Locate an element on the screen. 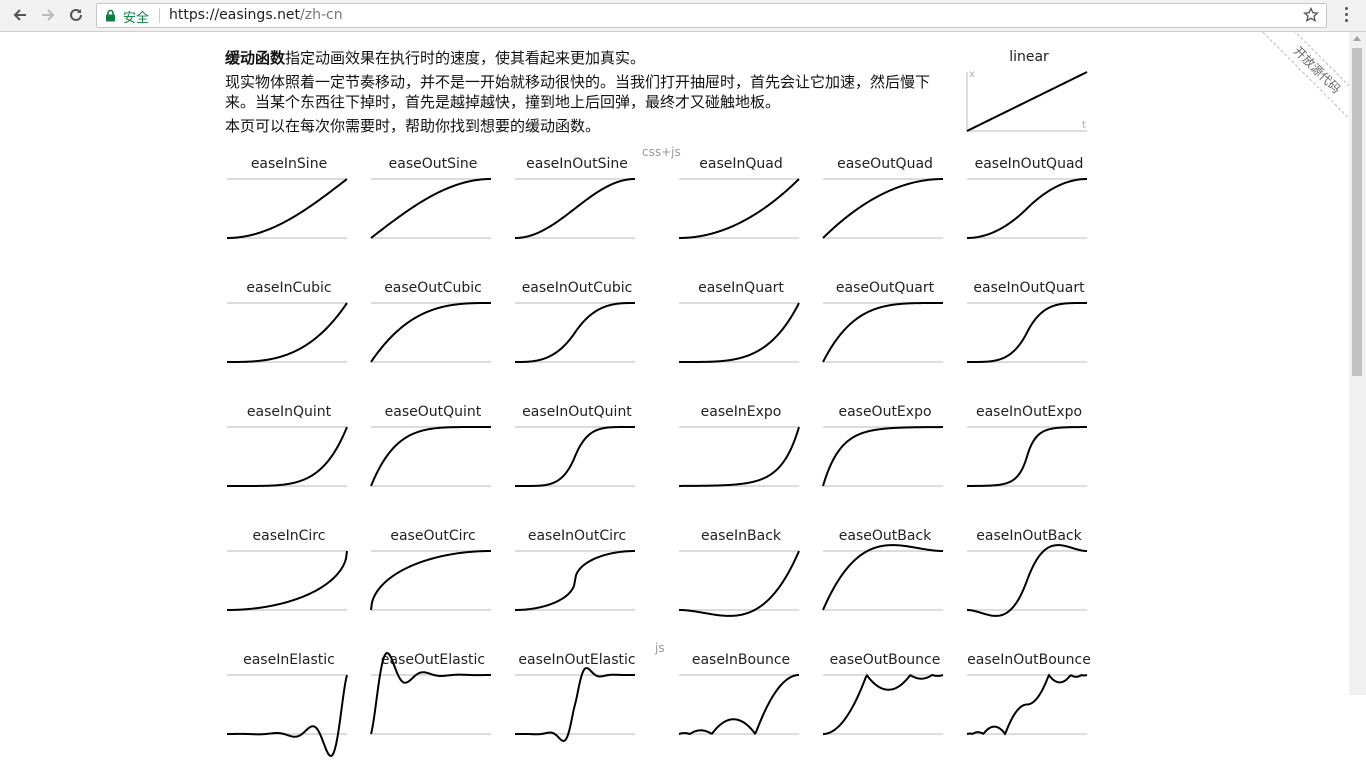  easing-card-easeInOutQuad: easeInOutQuad is located at coordinates (1028, 209).